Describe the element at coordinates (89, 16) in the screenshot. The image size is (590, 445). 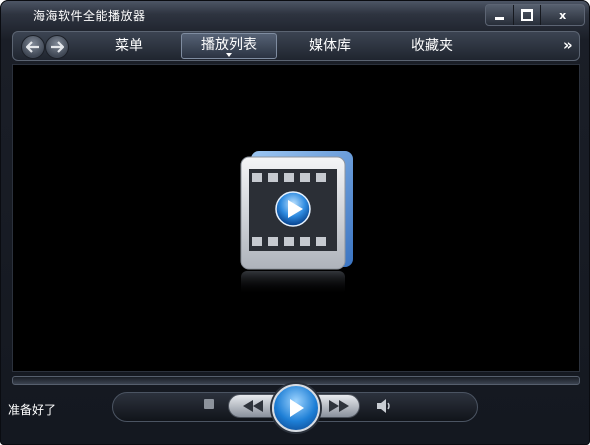
I see `window-title: 海海软件全能播放器` at that location.